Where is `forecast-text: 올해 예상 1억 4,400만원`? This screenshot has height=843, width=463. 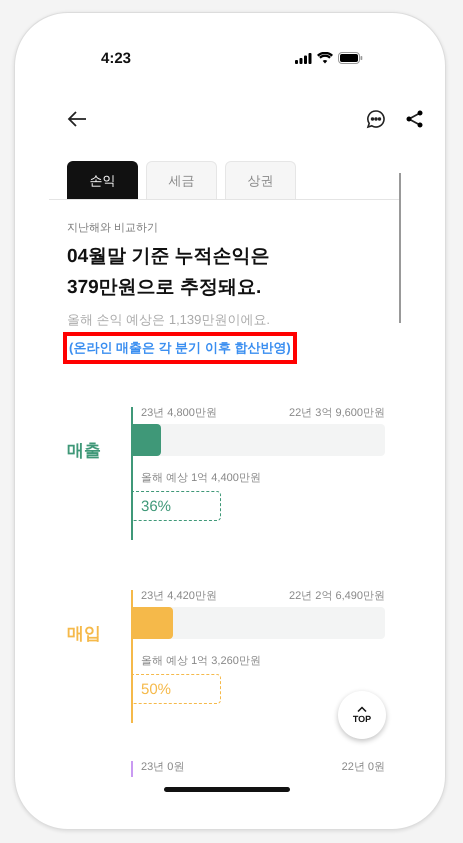
forecast-text: 올해 예상 1억 4,400만원 is located at coordinates (201, 478).